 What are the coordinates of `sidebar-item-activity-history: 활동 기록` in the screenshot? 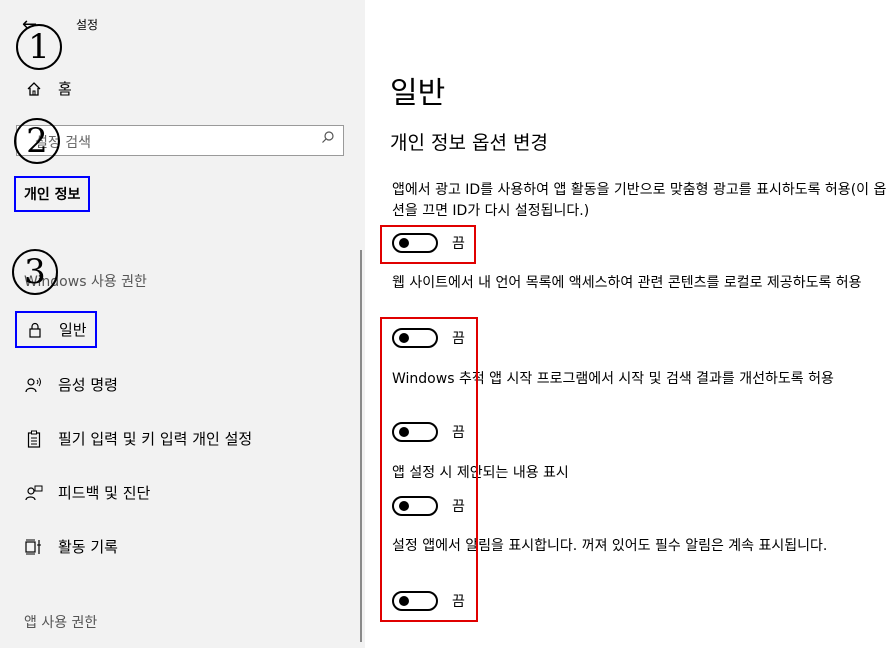 It's located at (71, 546).